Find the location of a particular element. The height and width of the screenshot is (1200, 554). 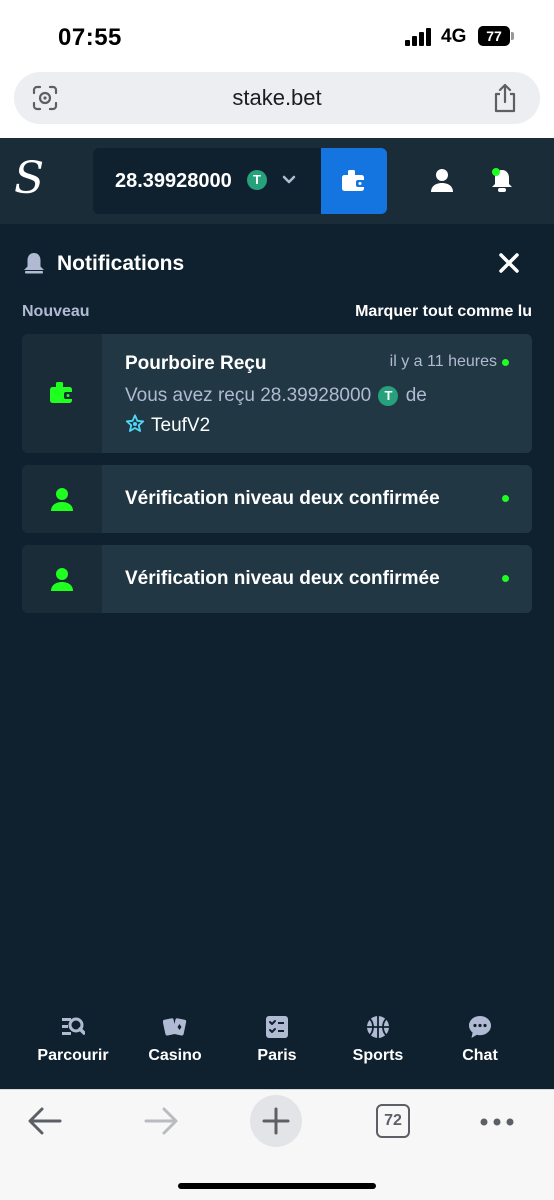

nav-casino: Casino is located at coordinates (175, 1047).